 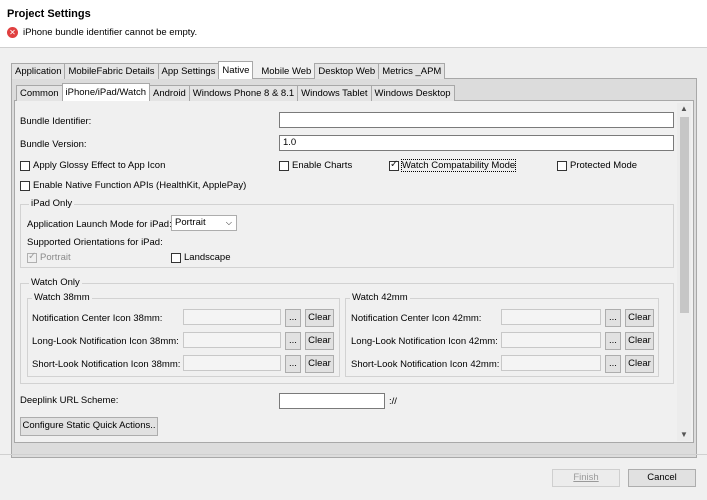 What do you see at coordinates (412, 93) in the screenshot?
I see `tab-windows-desktop: Windows Desktop` at bounding box center [412, 93].